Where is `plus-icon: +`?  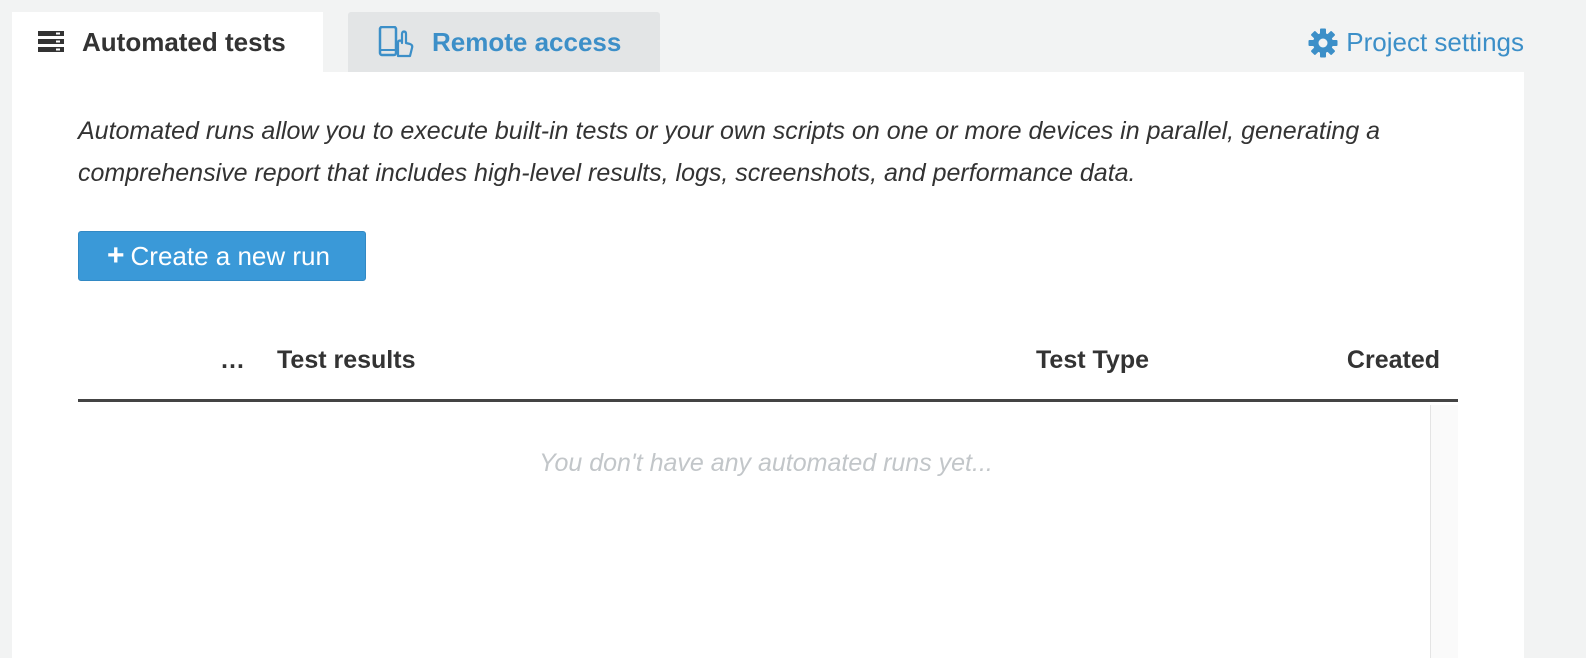
plus-icon: + is located at coordinates (116, 255).